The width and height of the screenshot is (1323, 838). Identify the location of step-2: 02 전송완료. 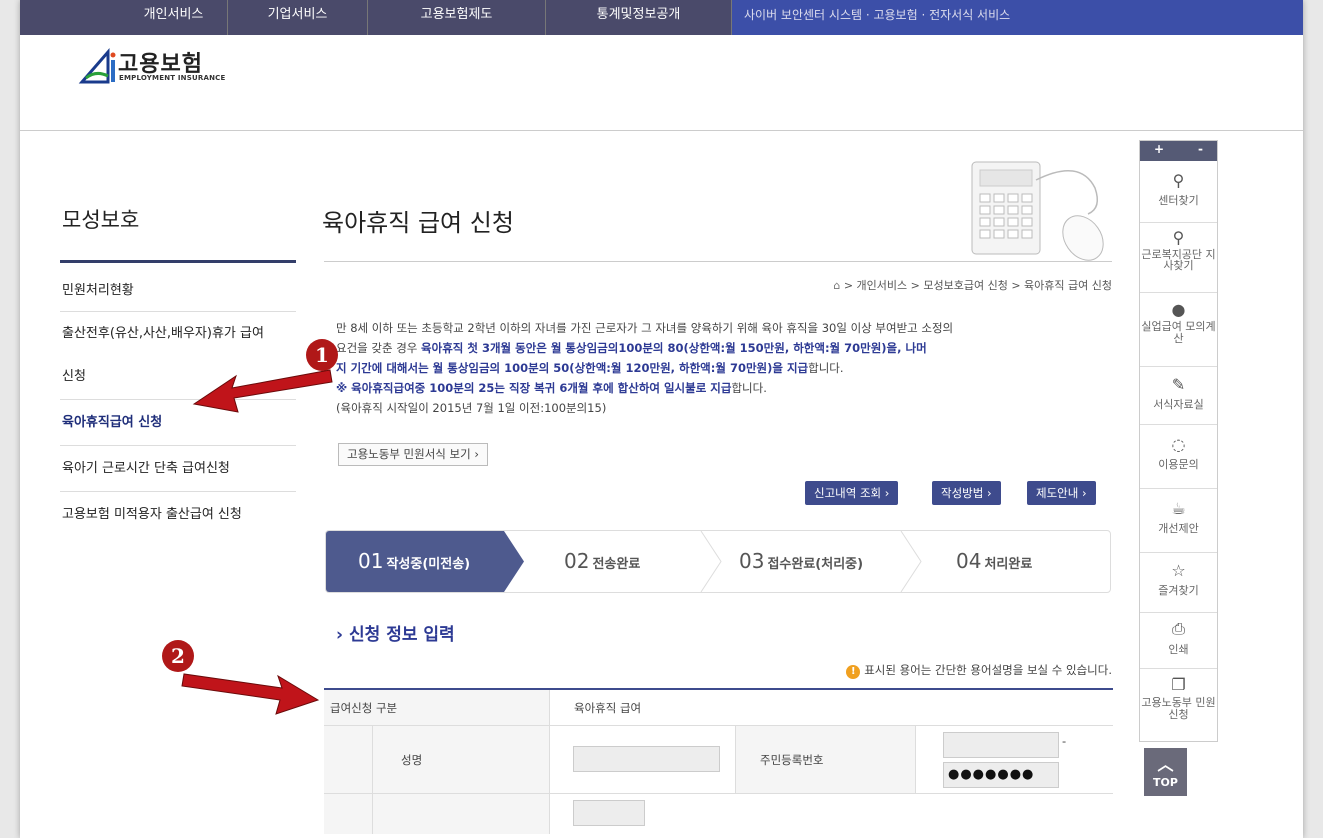
(602, 561).